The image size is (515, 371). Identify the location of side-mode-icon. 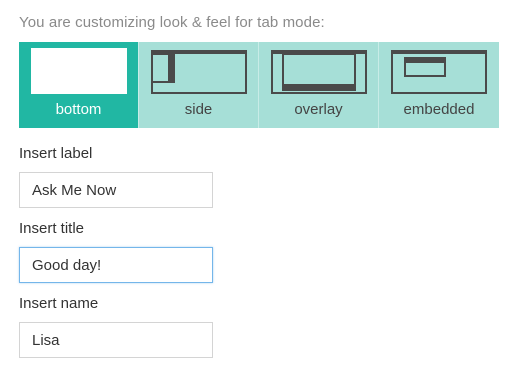
(199, 72).